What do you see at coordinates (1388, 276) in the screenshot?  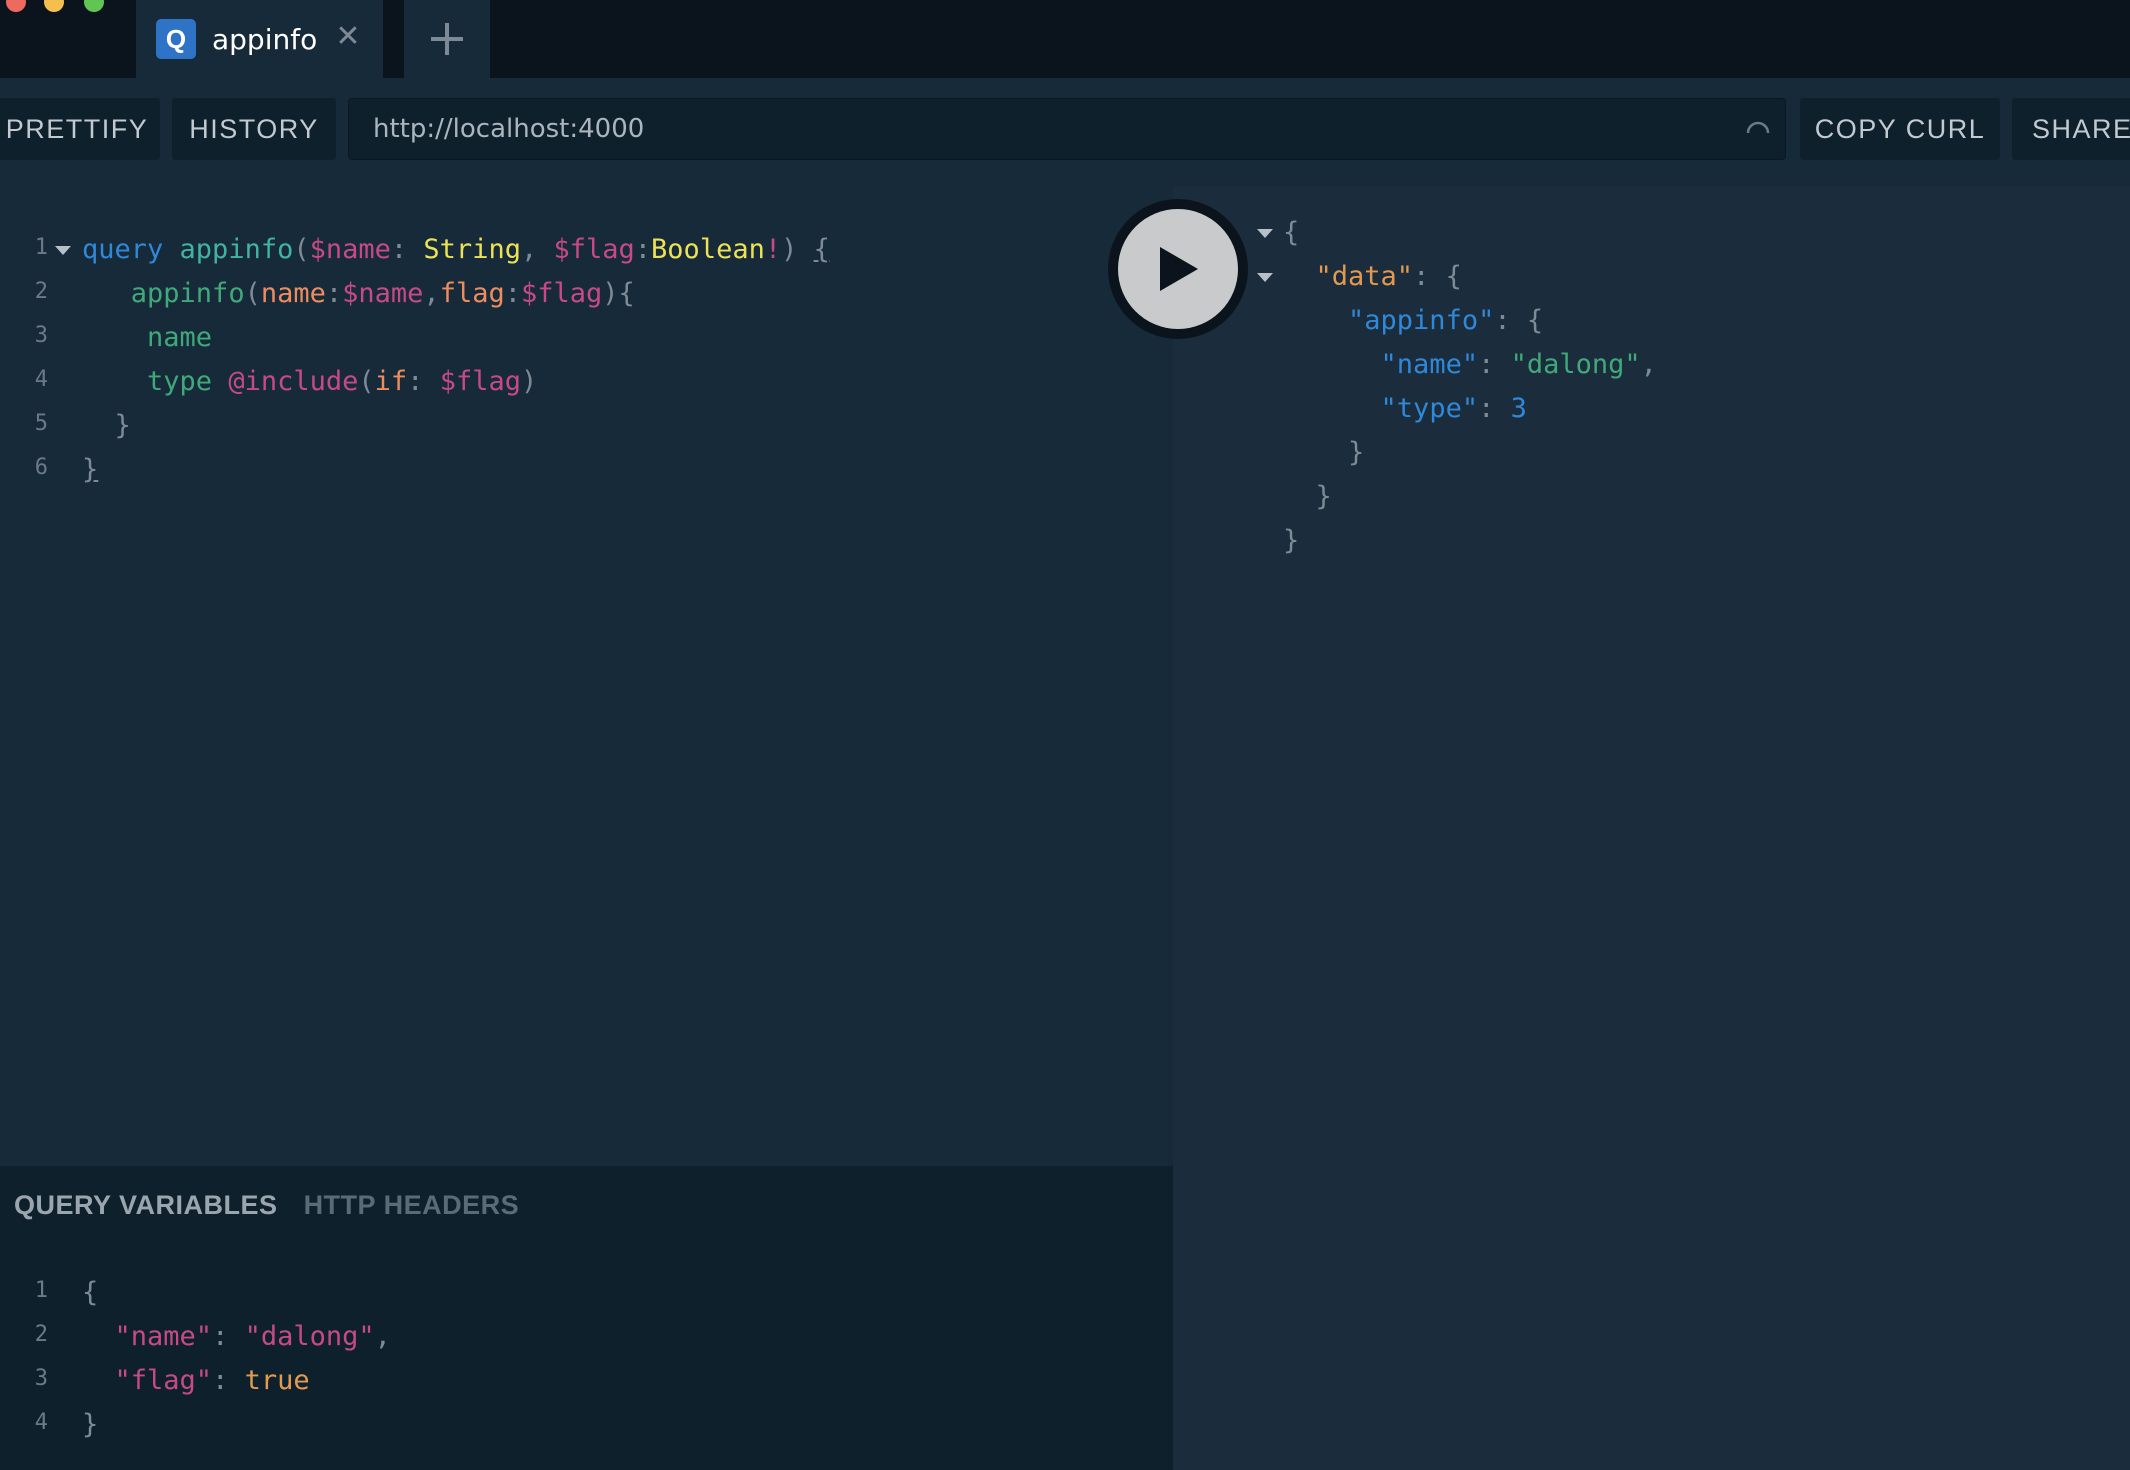 I see `result-line: "data": {` at bounding box center [1388, 276].